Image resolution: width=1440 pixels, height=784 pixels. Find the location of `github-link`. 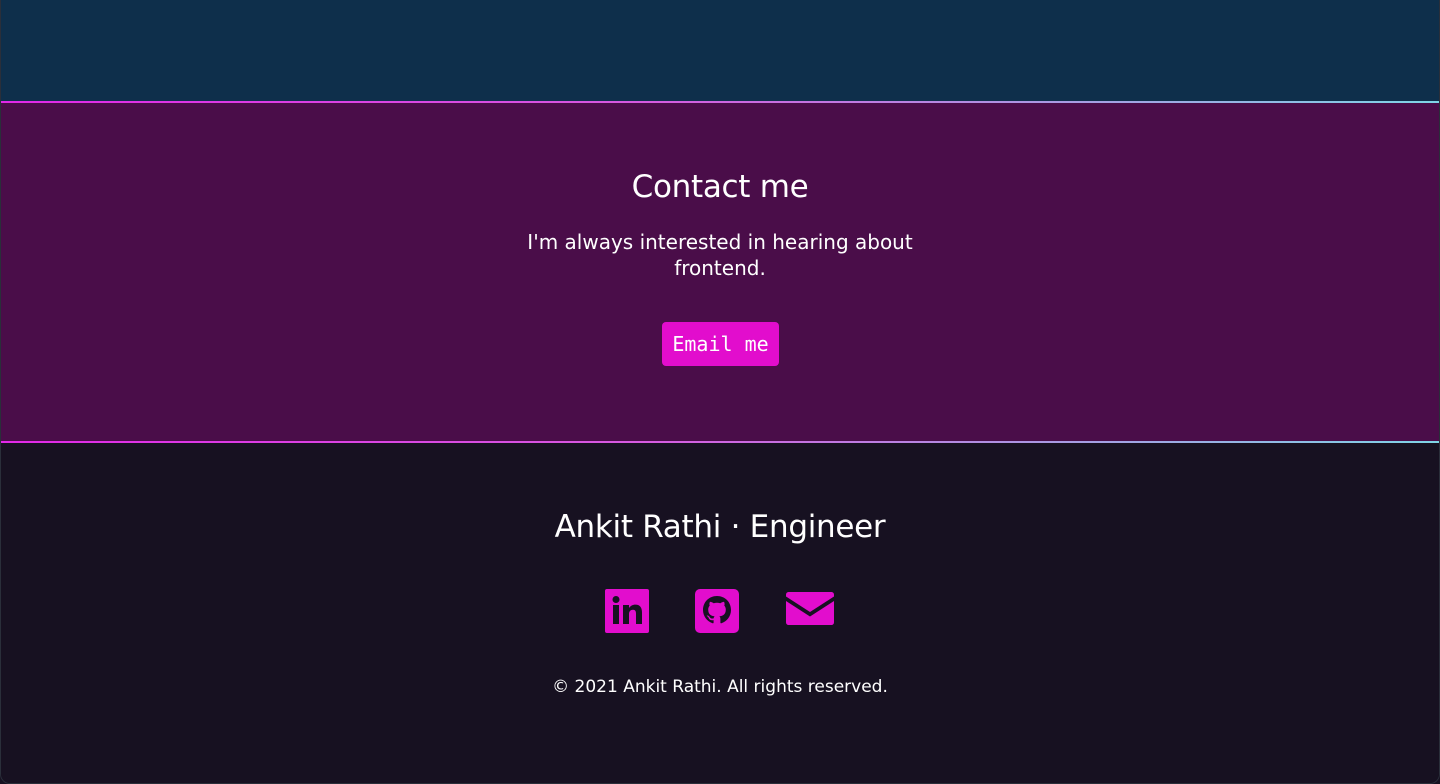

github-link is located at coordinates (720, 612).